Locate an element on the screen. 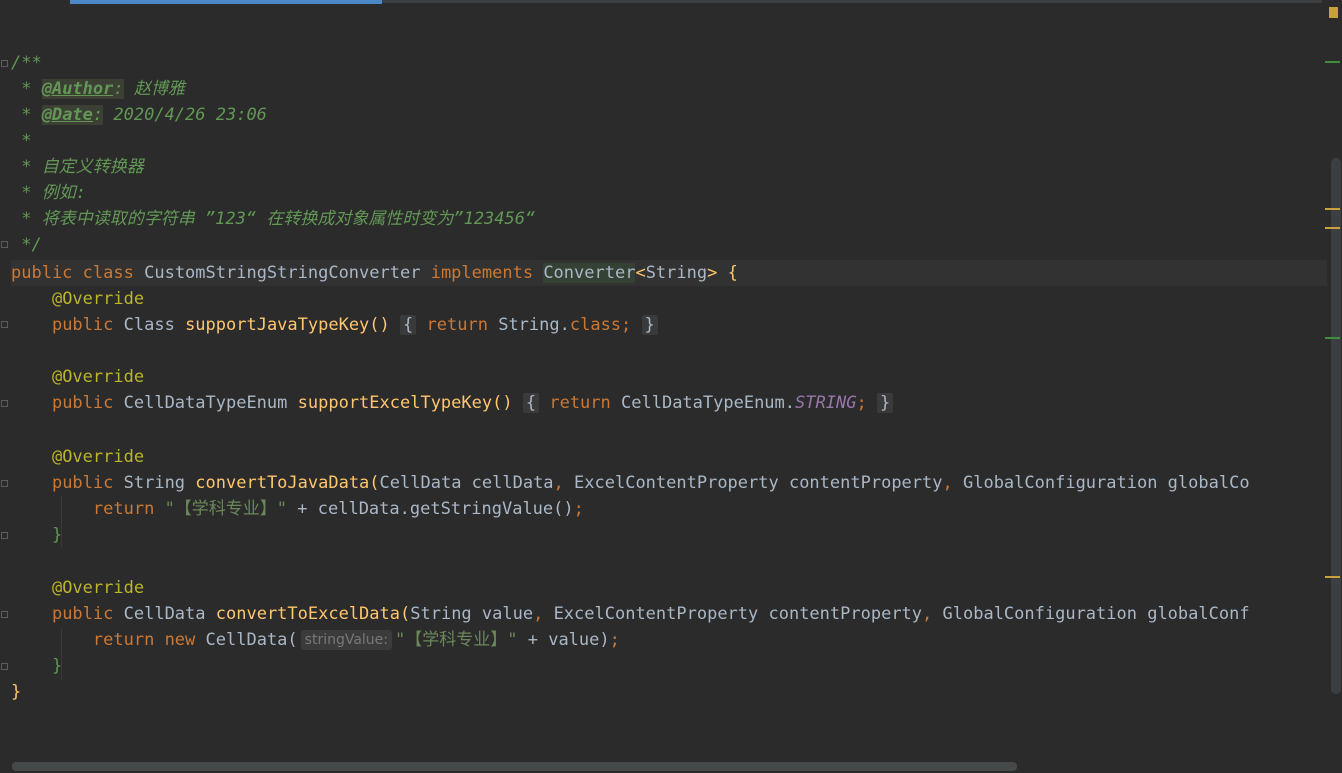 Image resolution: width=1342 pixels, height=773 pixels. generic-bracket: > is located at coordinates (712, 273).